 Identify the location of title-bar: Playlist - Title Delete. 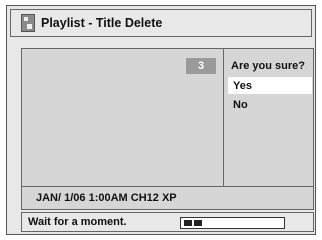
(161, 23).